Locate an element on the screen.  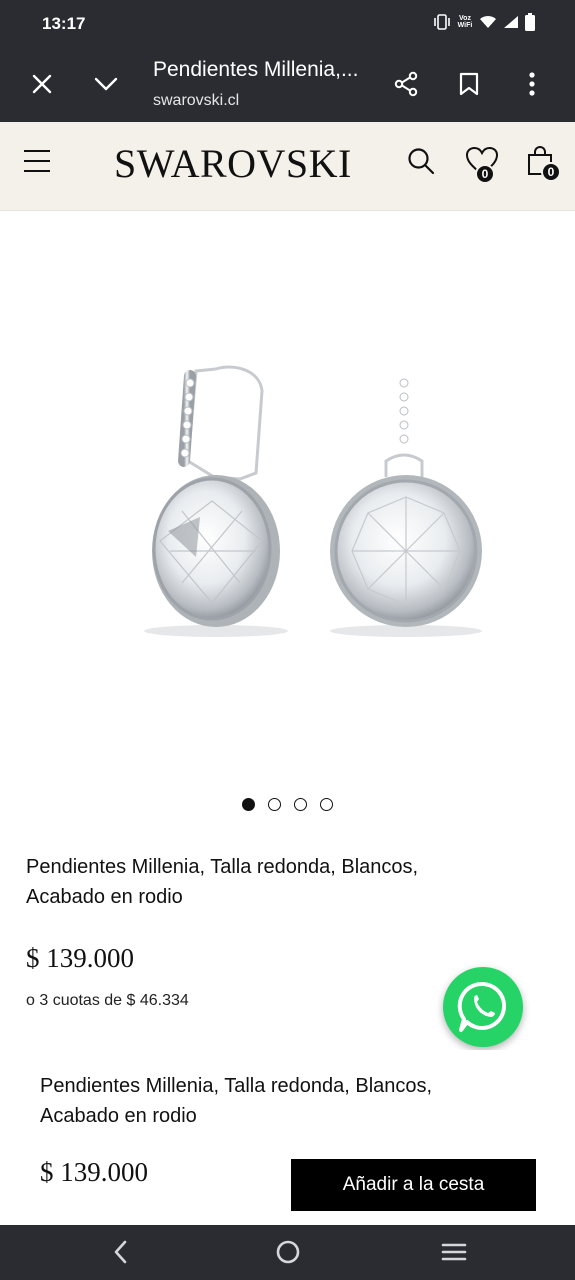
back-button is located at coordinates (120, 1254).